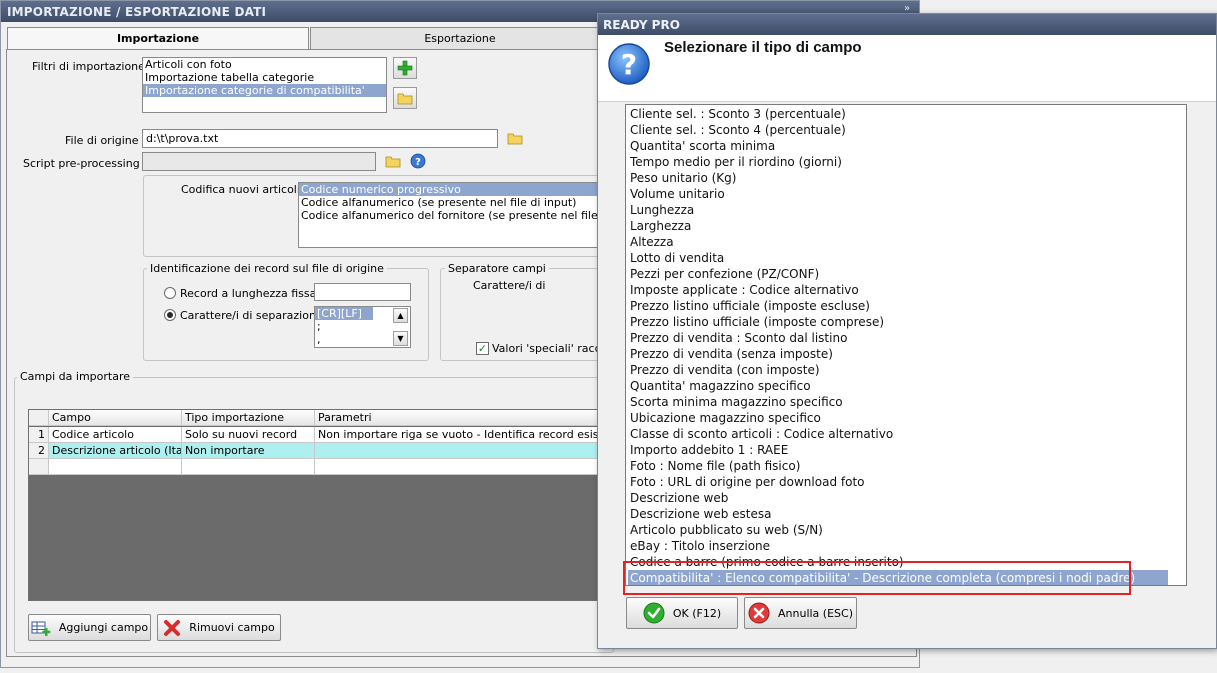 Image resolution: width=1217 pixels, height=673 pixels. I want to click on field-type-option: Prezzo di vendita : Sconto dal listino, so click(898, 338).